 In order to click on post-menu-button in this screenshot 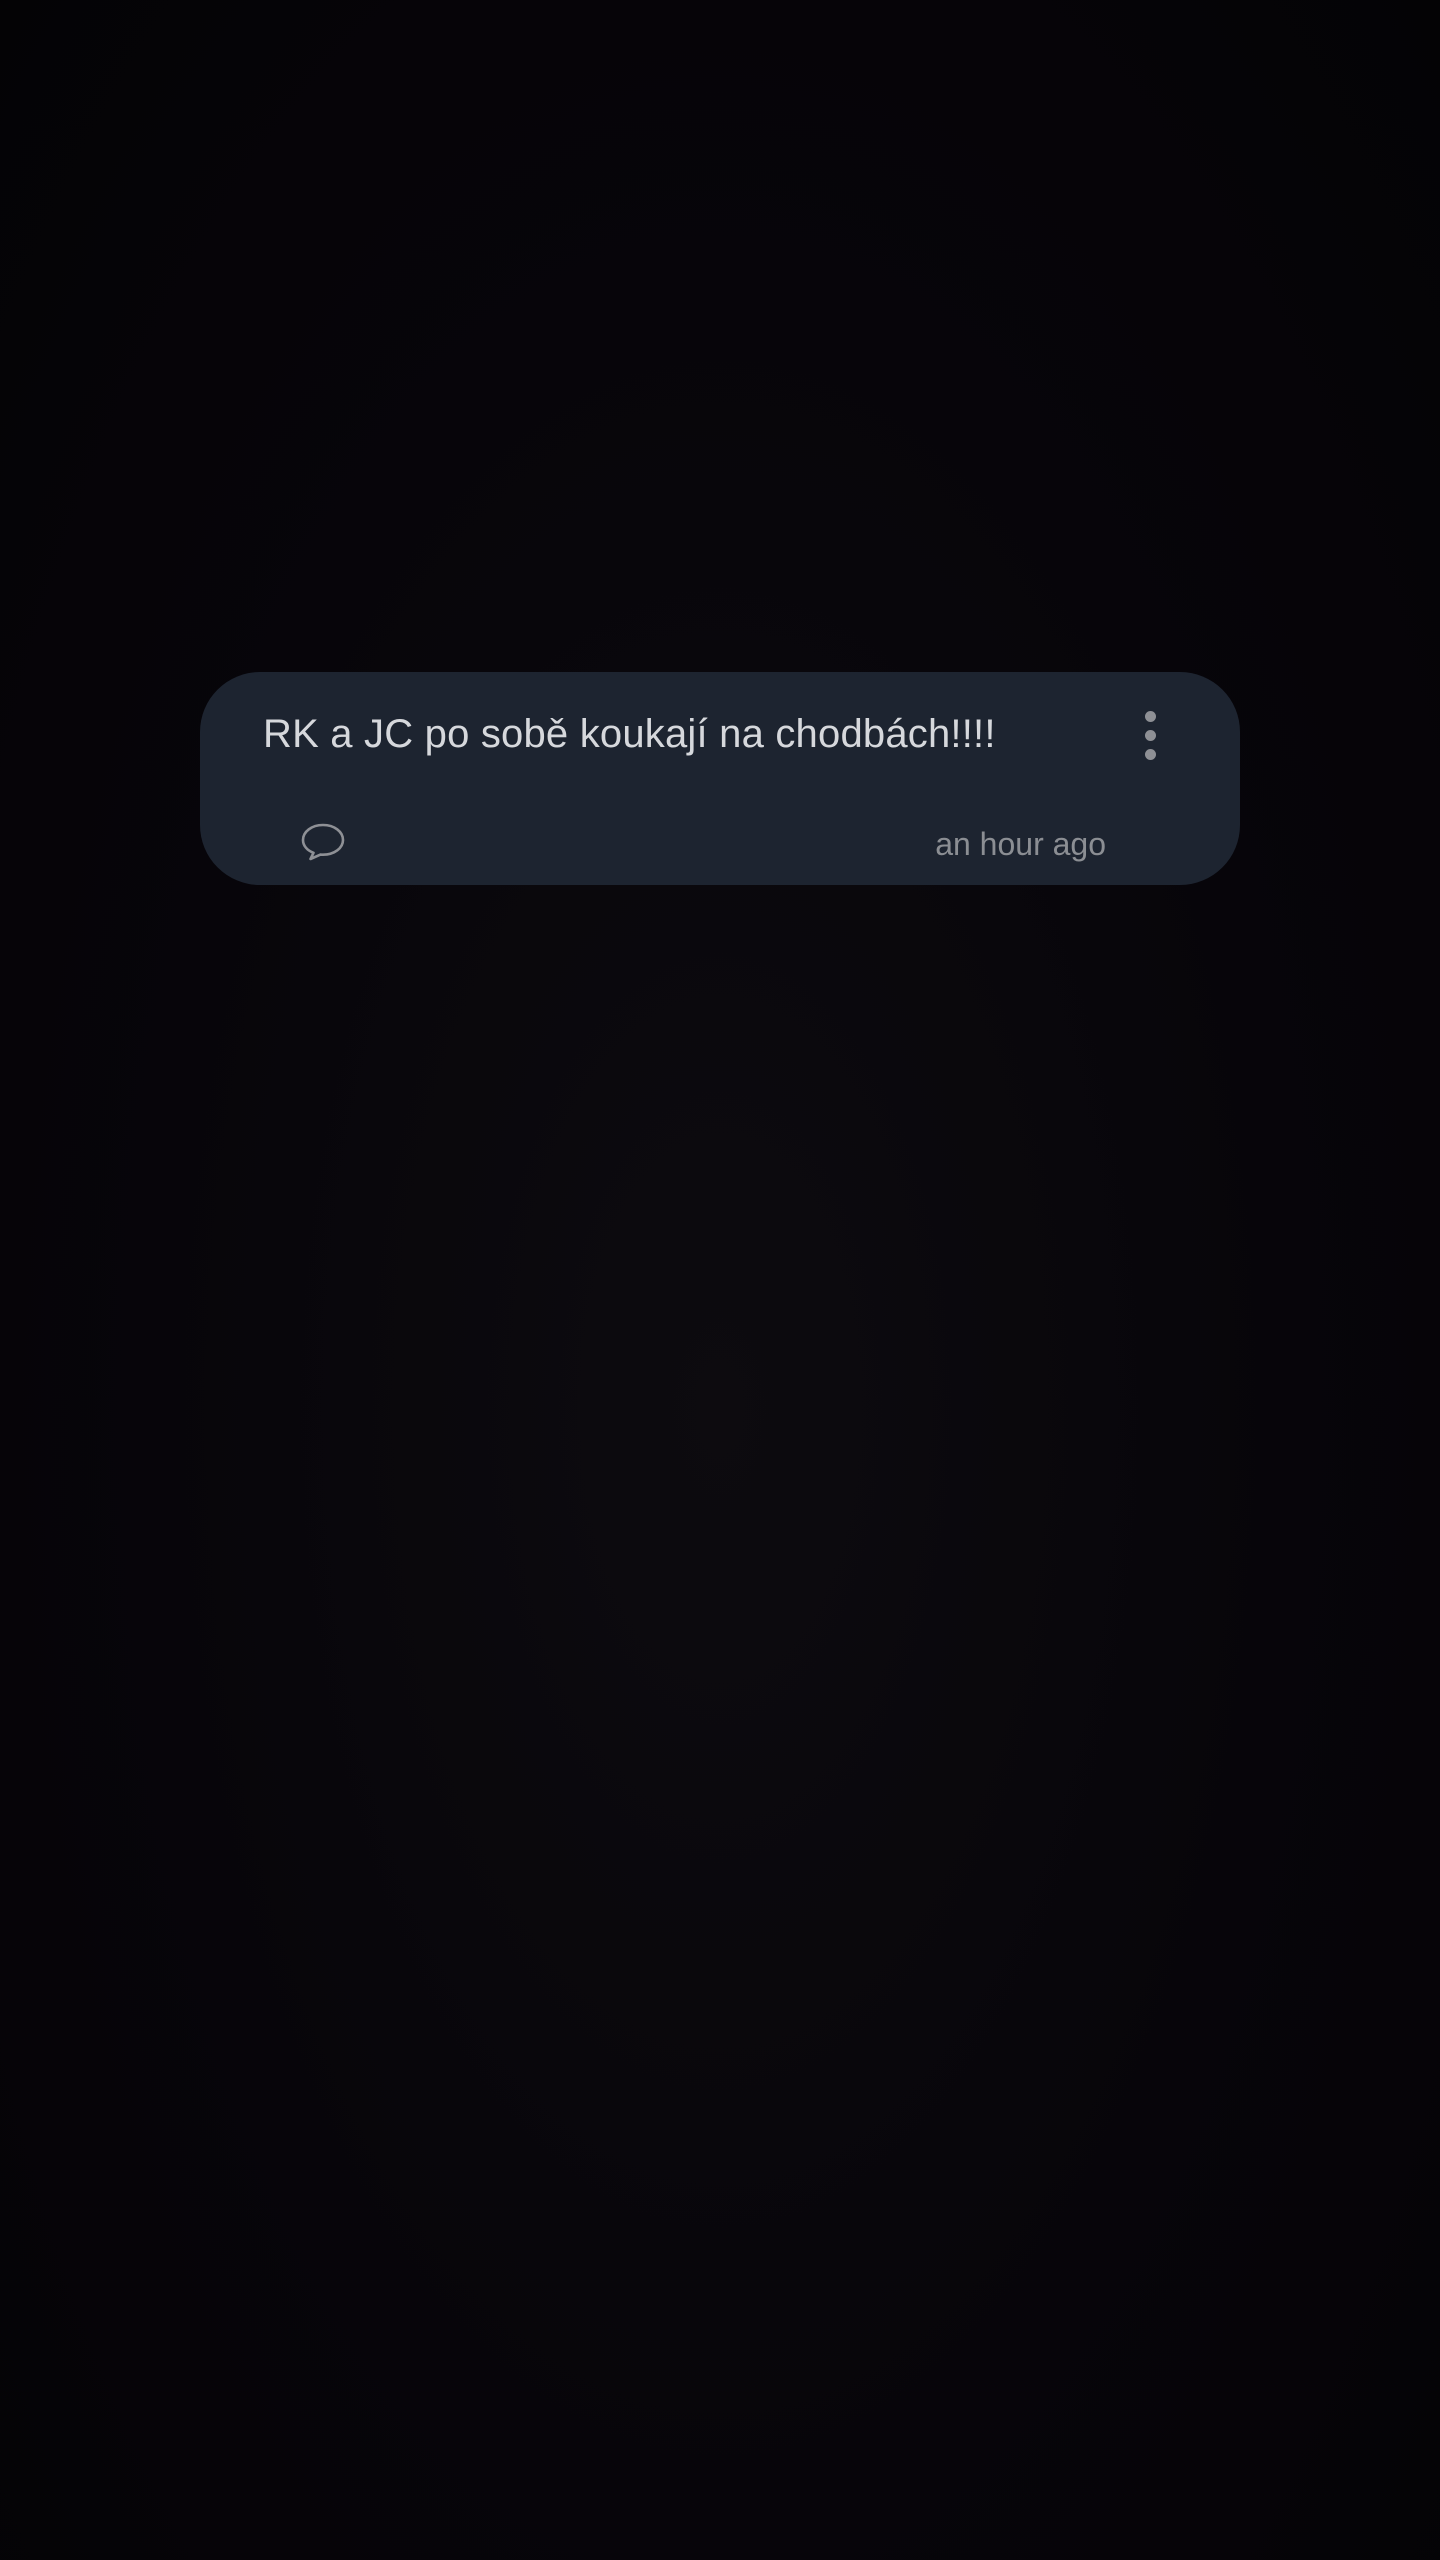, I will do `click(1150, 735)`.